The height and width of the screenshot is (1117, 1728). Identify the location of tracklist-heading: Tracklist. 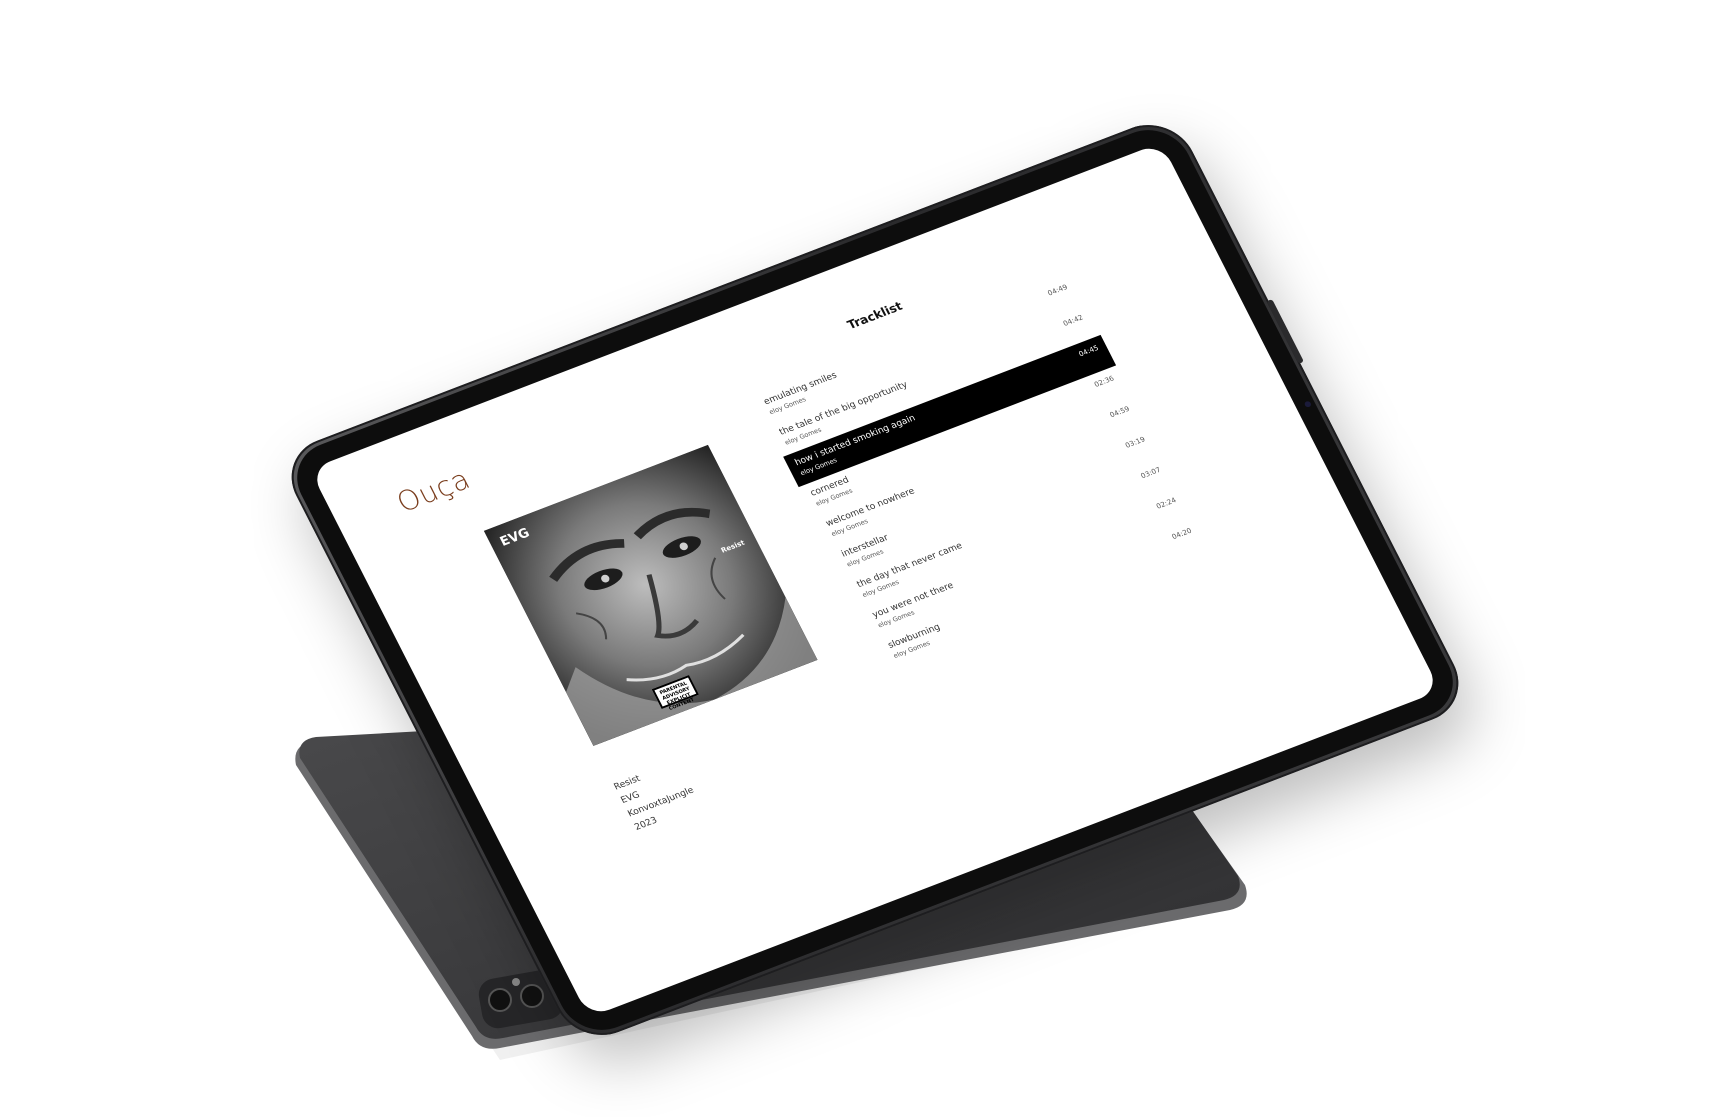
(874, 316).